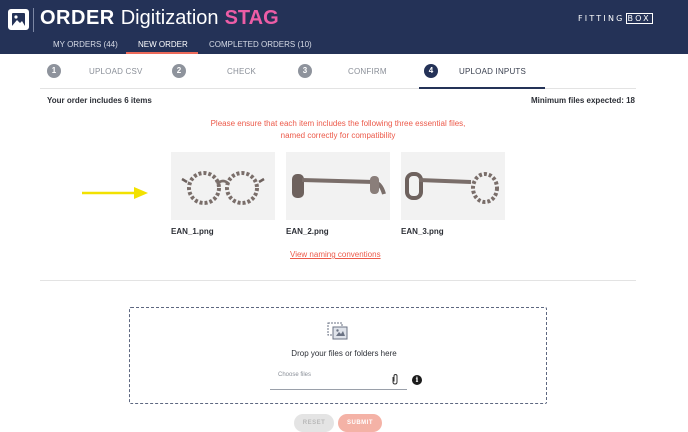 Image resolution: width=688 pixels, height=432 pixels. I want to click on yellow-arrow-icon, so click(115, 193).